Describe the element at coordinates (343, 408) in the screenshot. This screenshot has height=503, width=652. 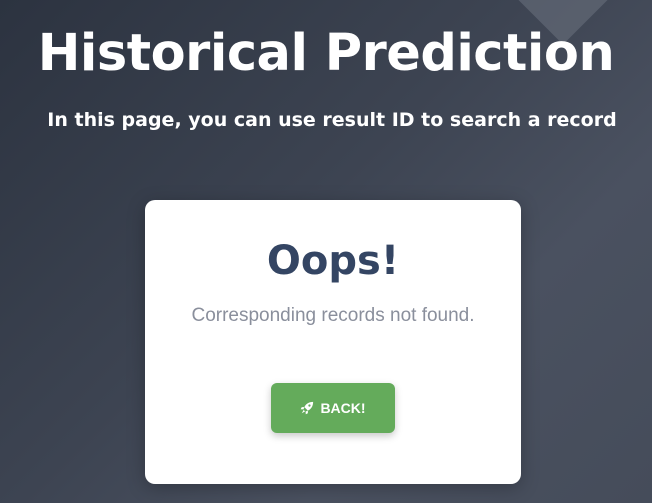
I see `back-button-label: BACK!` at that location.